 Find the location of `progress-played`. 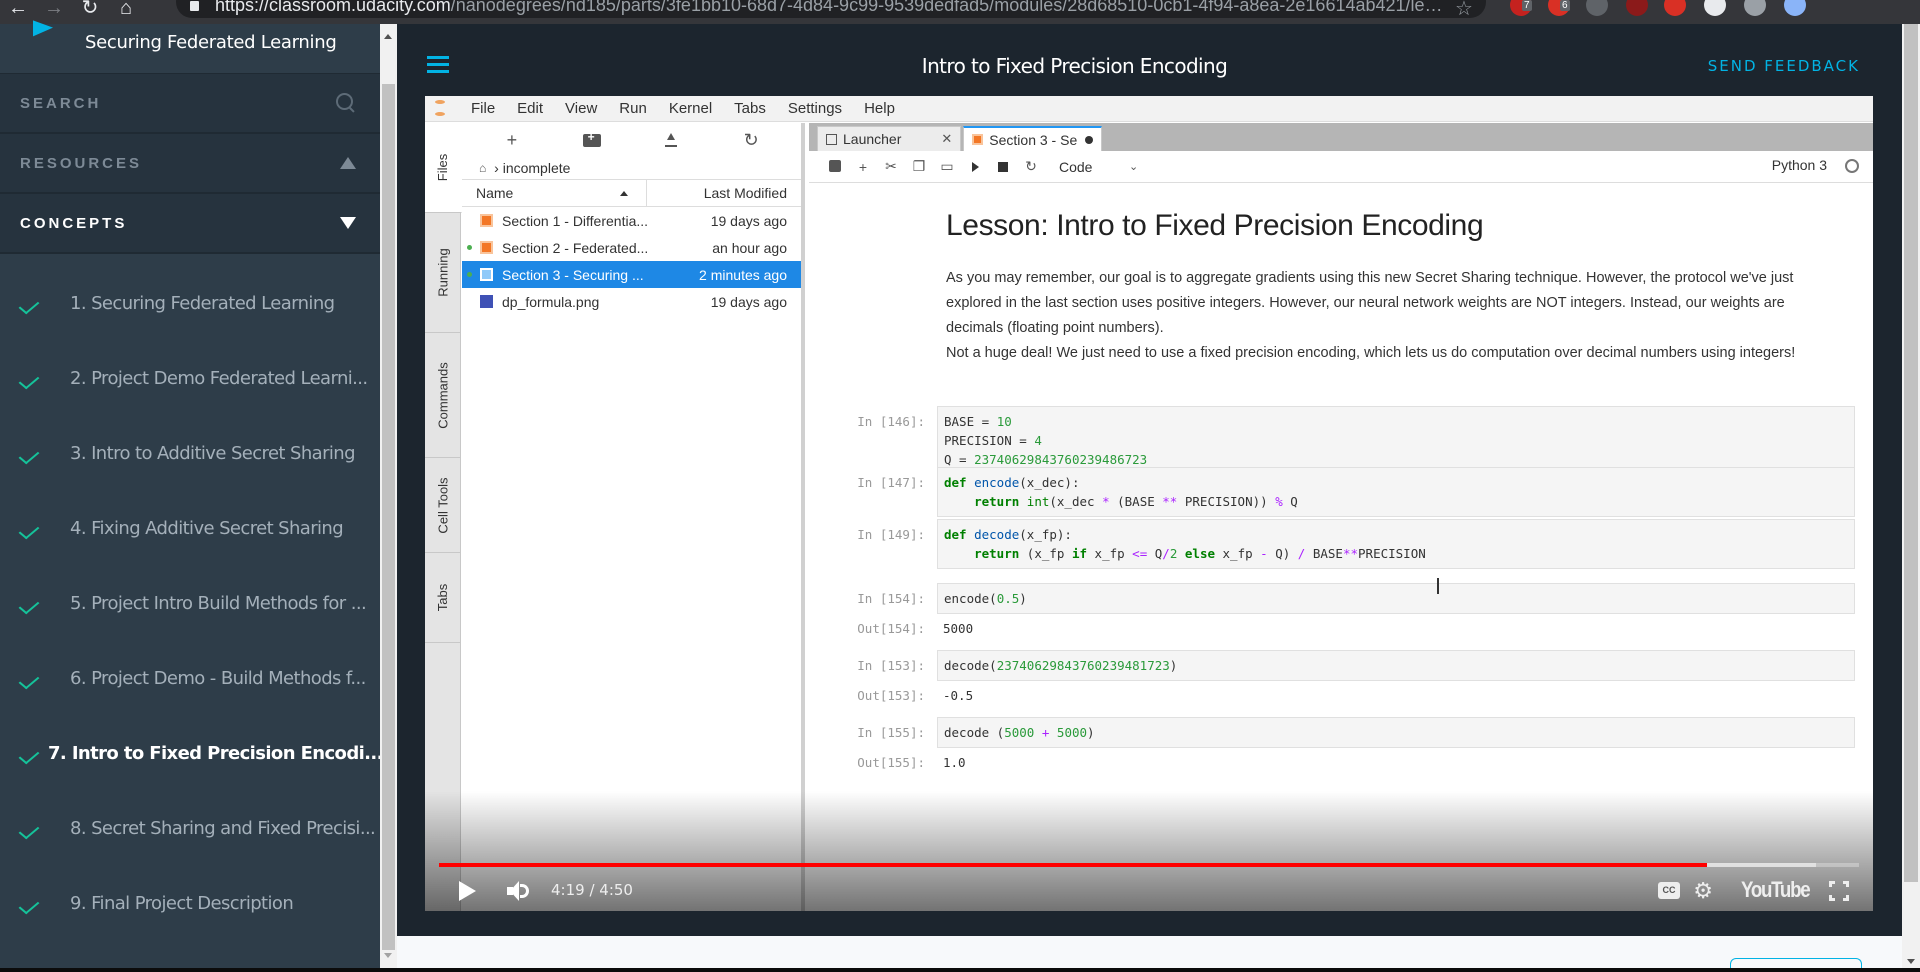

progress-played is located at coordinates (1073, 865).